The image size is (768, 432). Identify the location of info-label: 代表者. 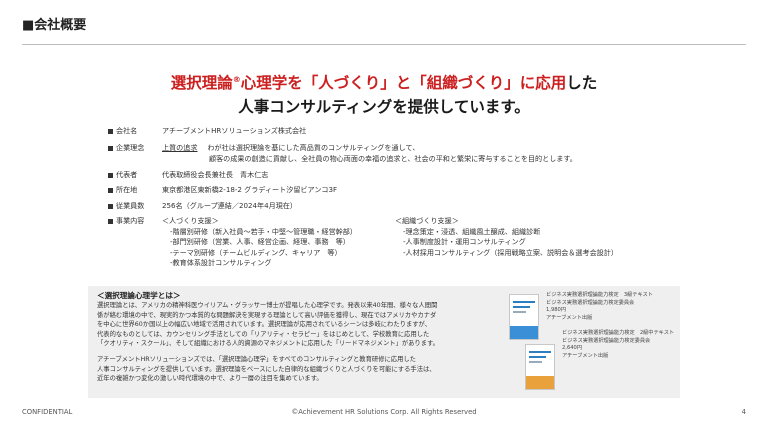
(127, 174).